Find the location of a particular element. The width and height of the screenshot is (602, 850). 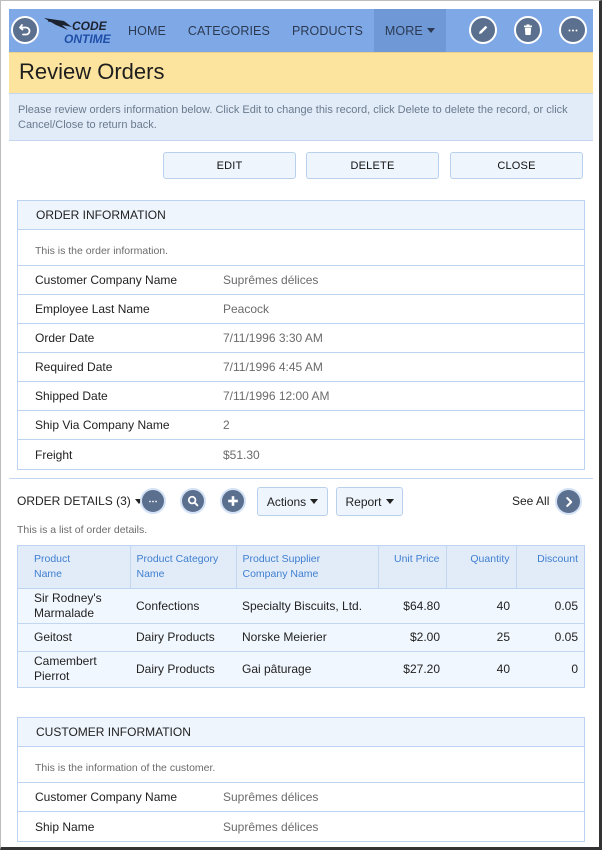

column-header-discount: Discount is located at coordinates (550, 567).